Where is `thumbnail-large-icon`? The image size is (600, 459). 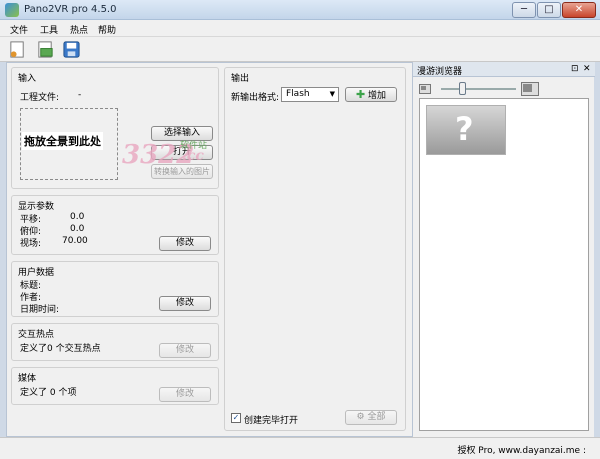
thumbnail-large-icon is located at coordinates (530, 89).